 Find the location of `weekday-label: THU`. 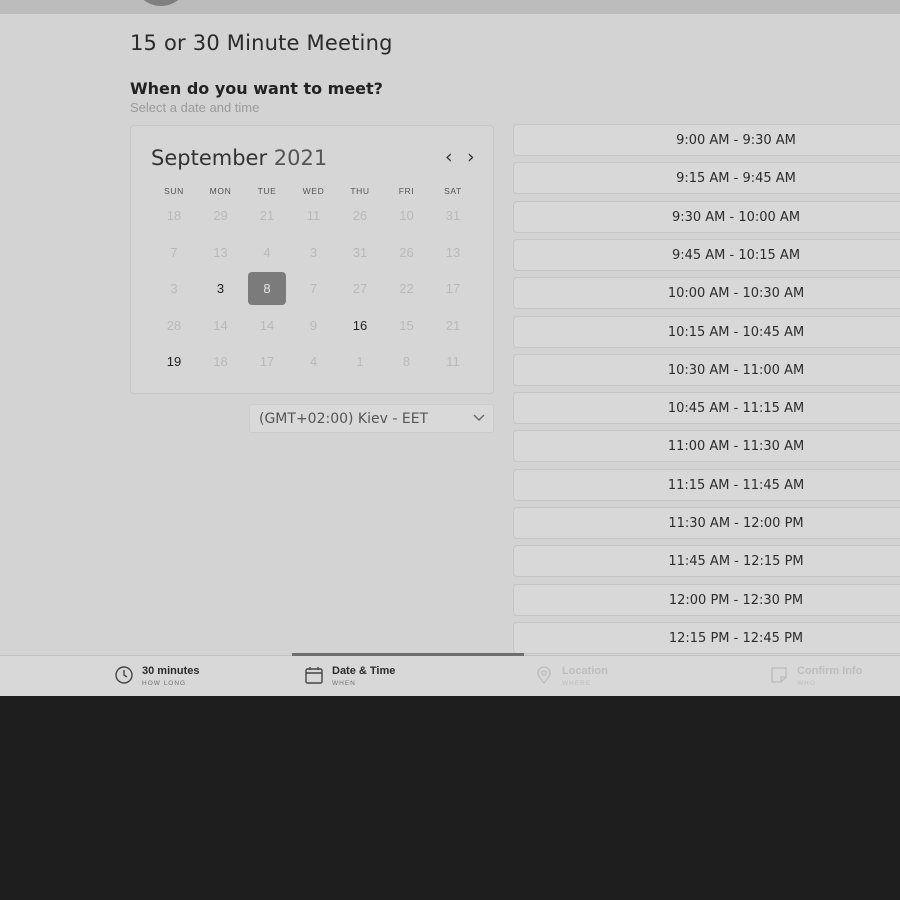

weekday-label: THU is located at coordinates (360, 191).